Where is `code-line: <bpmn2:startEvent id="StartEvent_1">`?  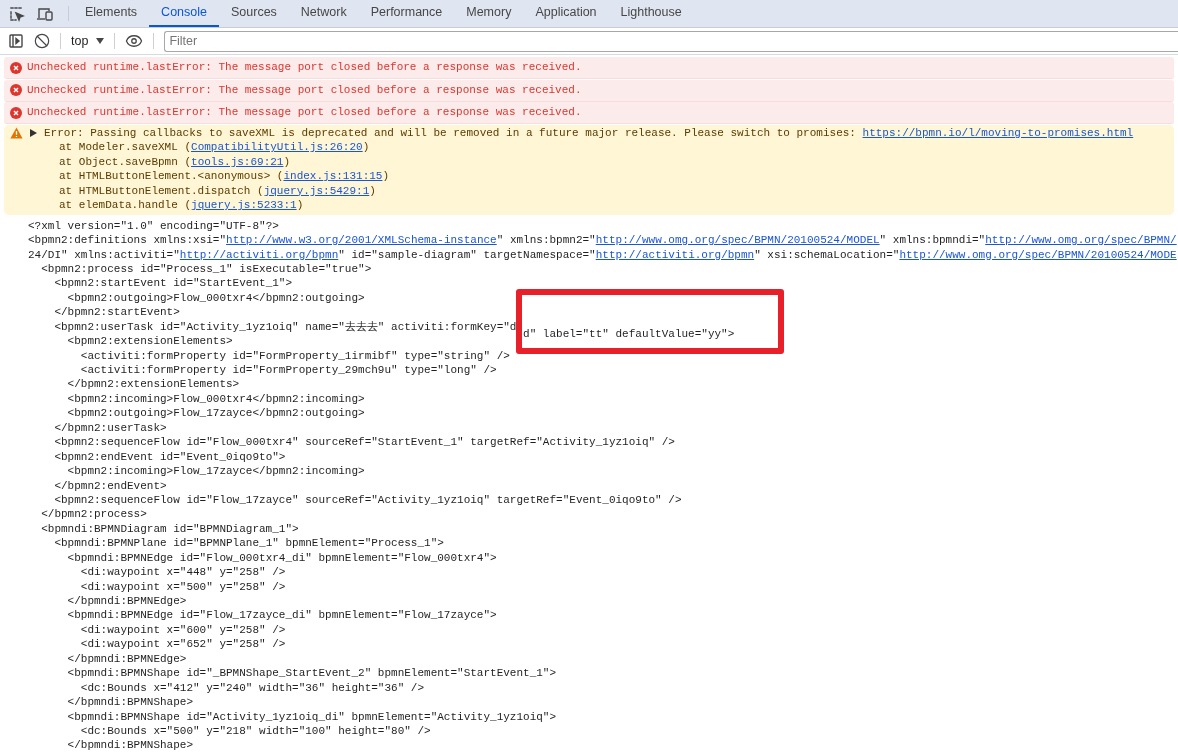 code-line: <bpmn2:startEvent id="StartEvent_1"> is located at coordinates (173, 283).